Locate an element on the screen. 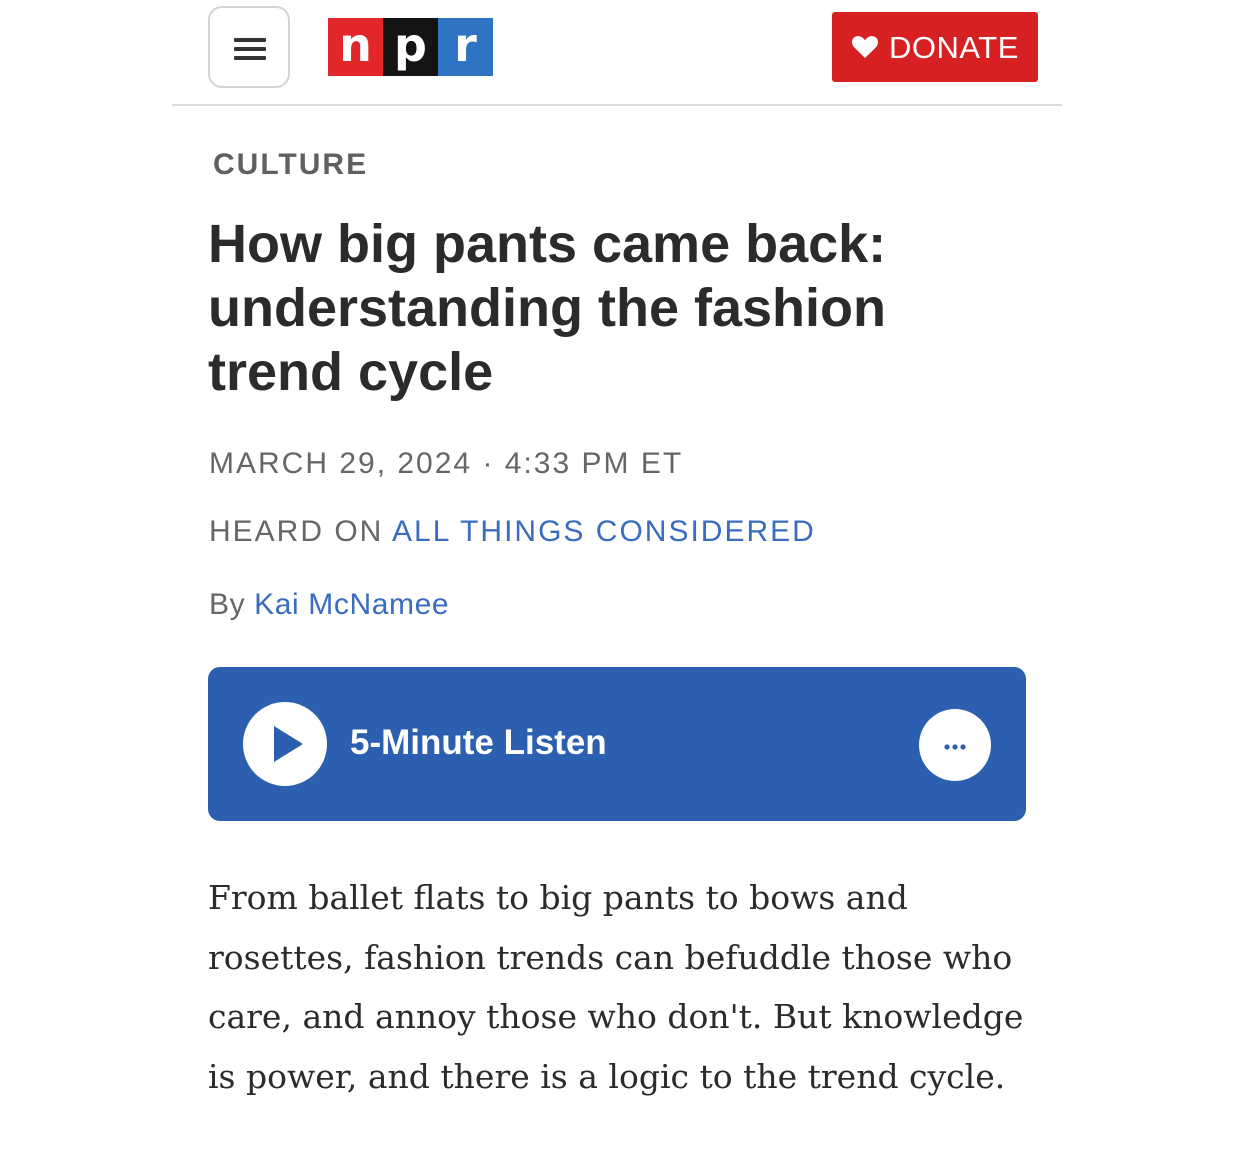 The image size is (1234, 1168). play-button is located at coordinates (285, 744).